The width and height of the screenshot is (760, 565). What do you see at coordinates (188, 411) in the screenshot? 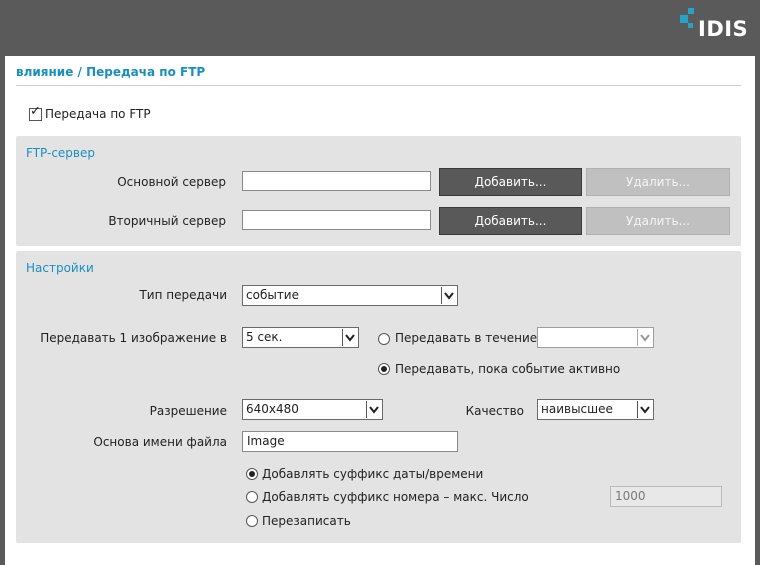
I see `resolution-label: Разрешение` at bounding box center [188, 411].